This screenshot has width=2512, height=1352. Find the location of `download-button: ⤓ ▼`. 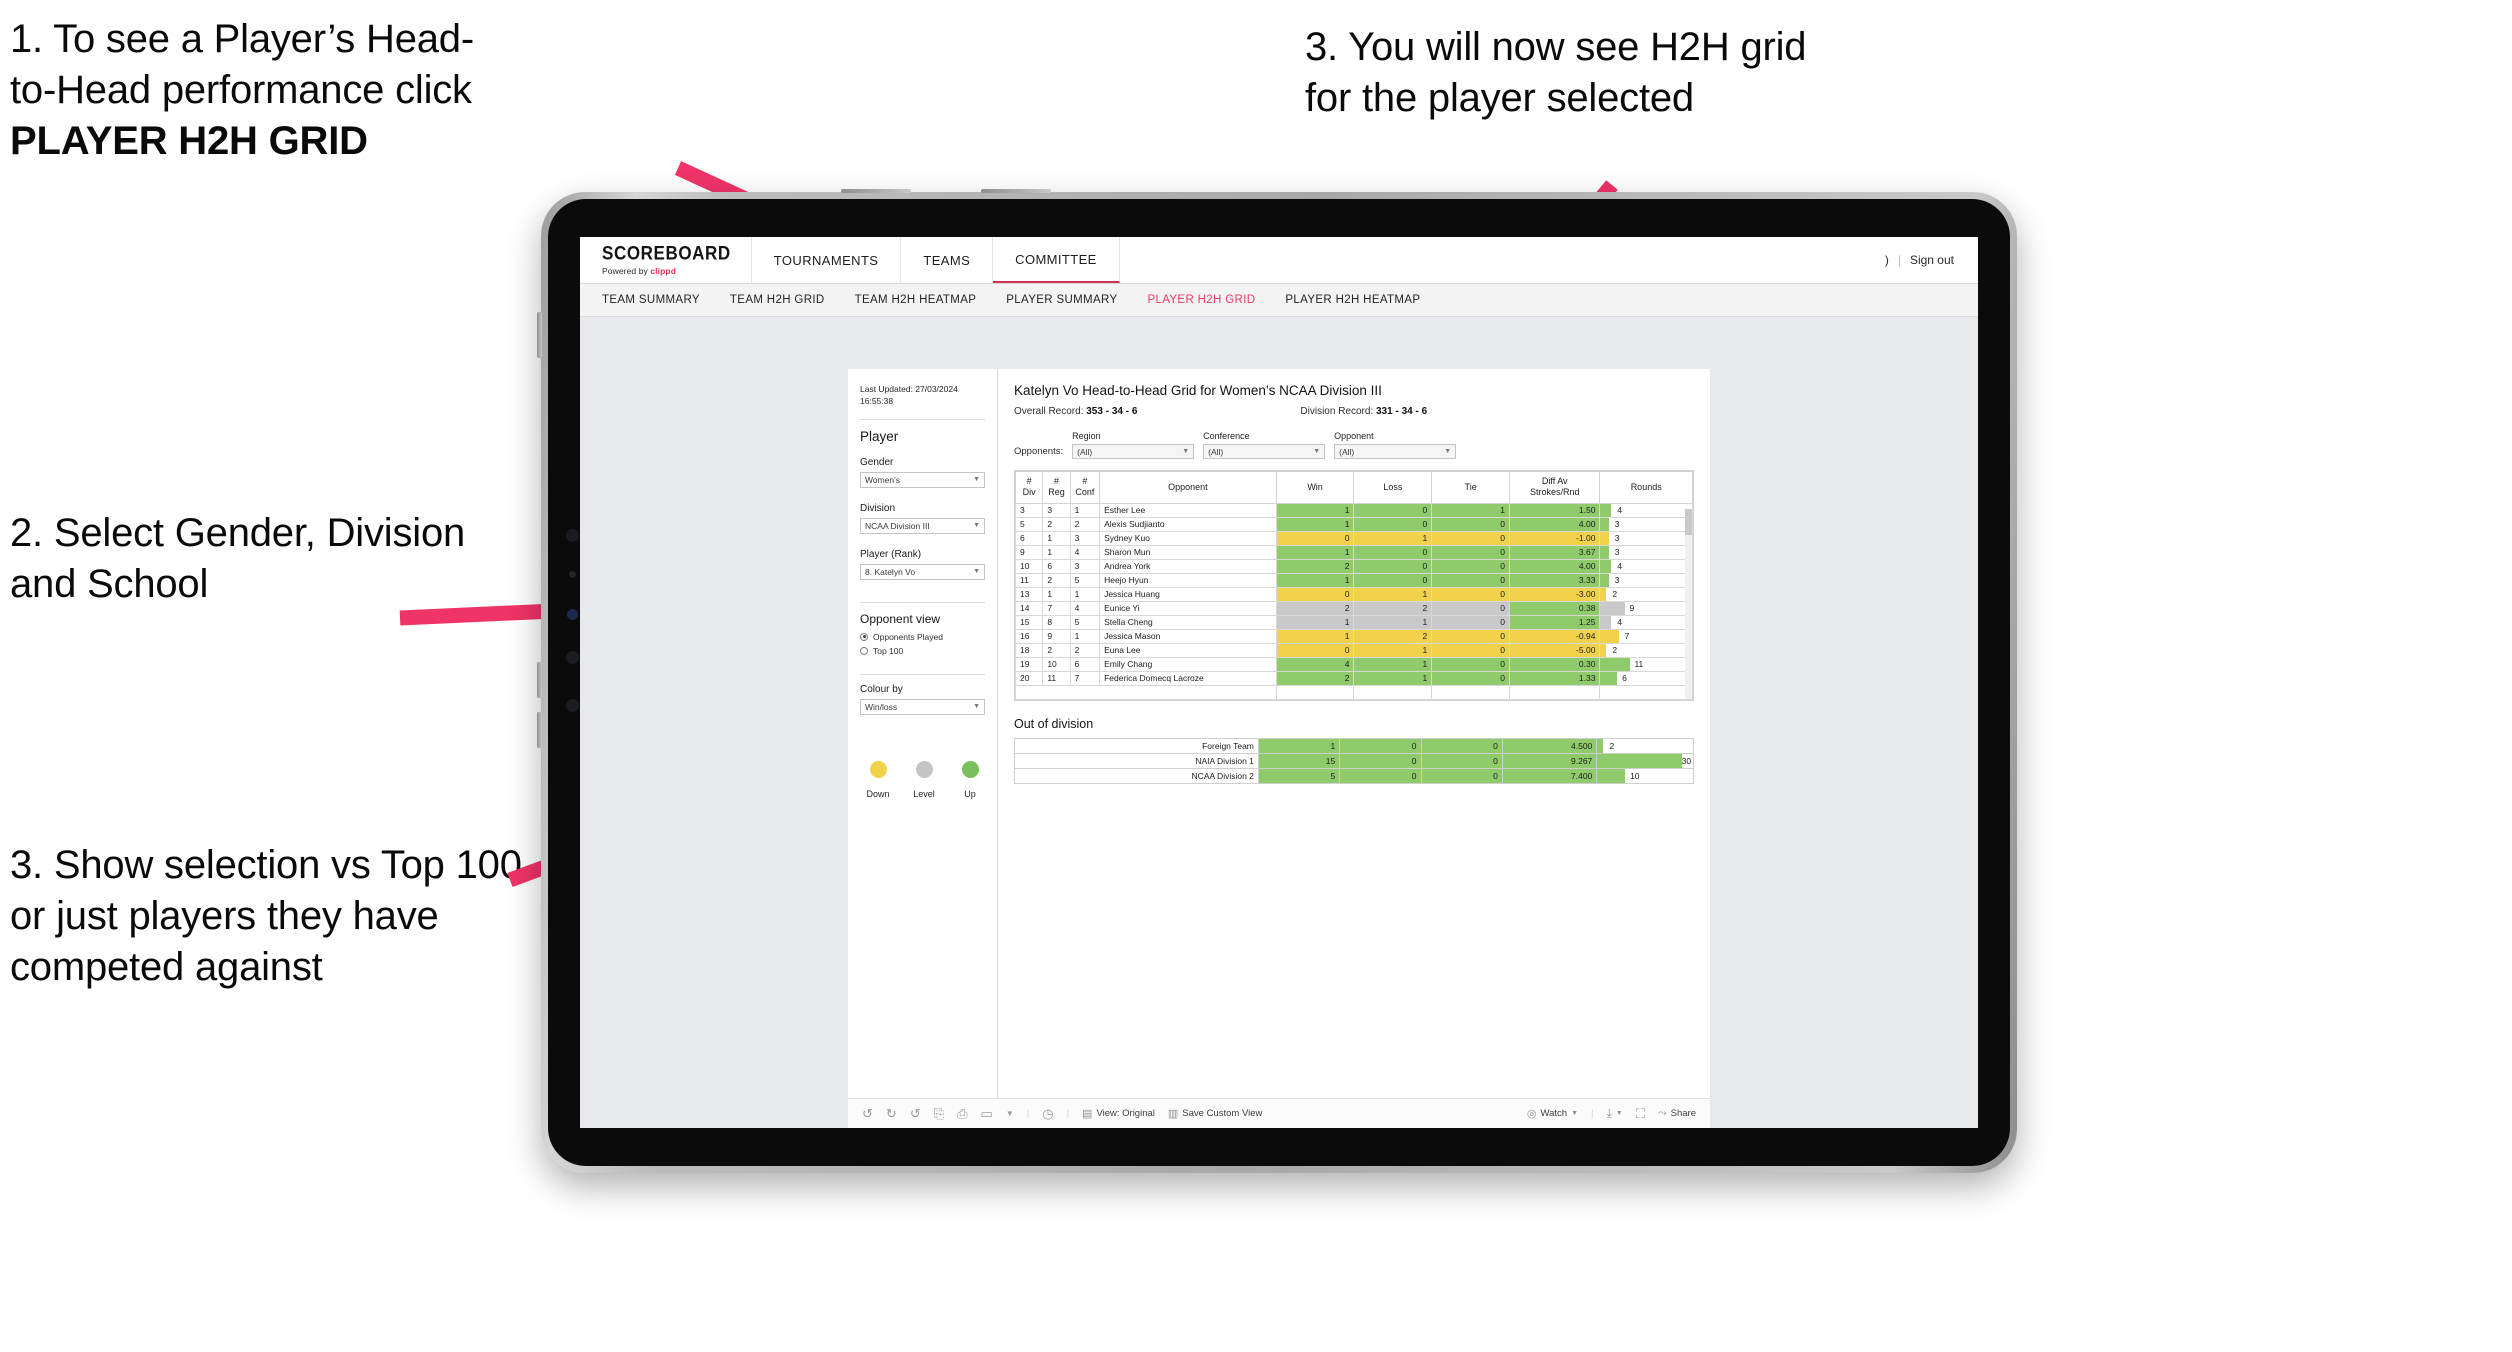

download-button: ⤓ ▼ is located at coordinates (1614, 1113).